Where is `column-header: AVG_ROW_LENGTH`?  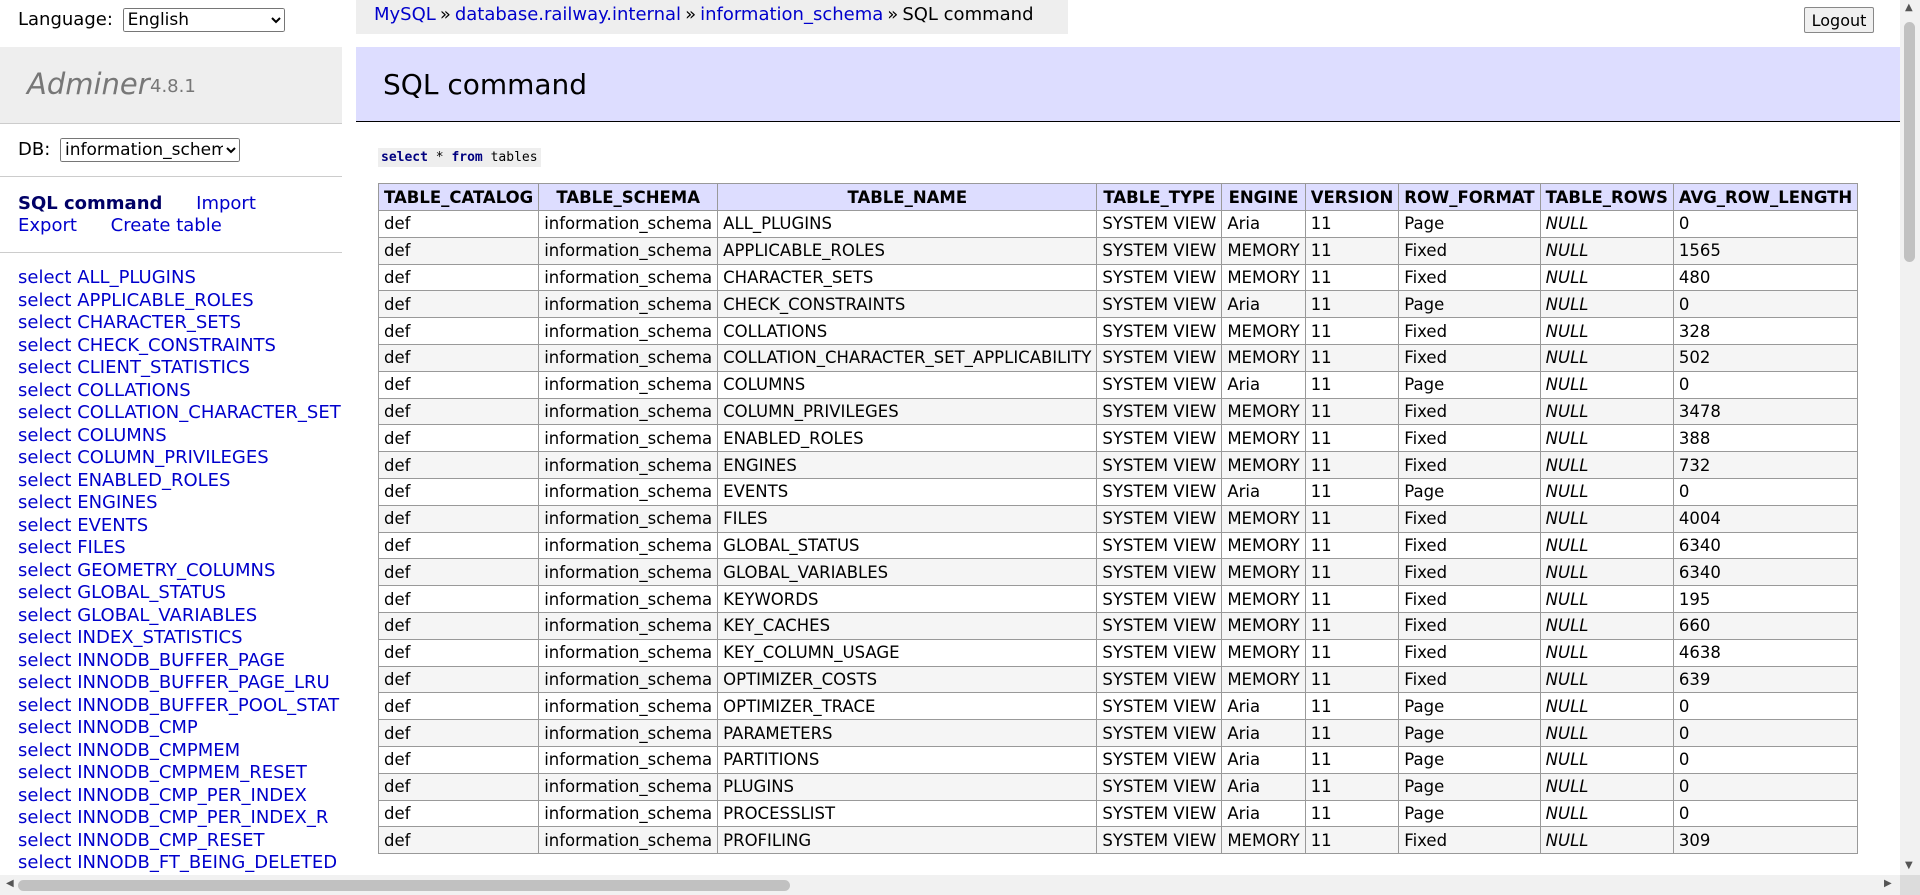
column-header: AVG_ROW_LENGTH is located at coordinates (1765, 197).